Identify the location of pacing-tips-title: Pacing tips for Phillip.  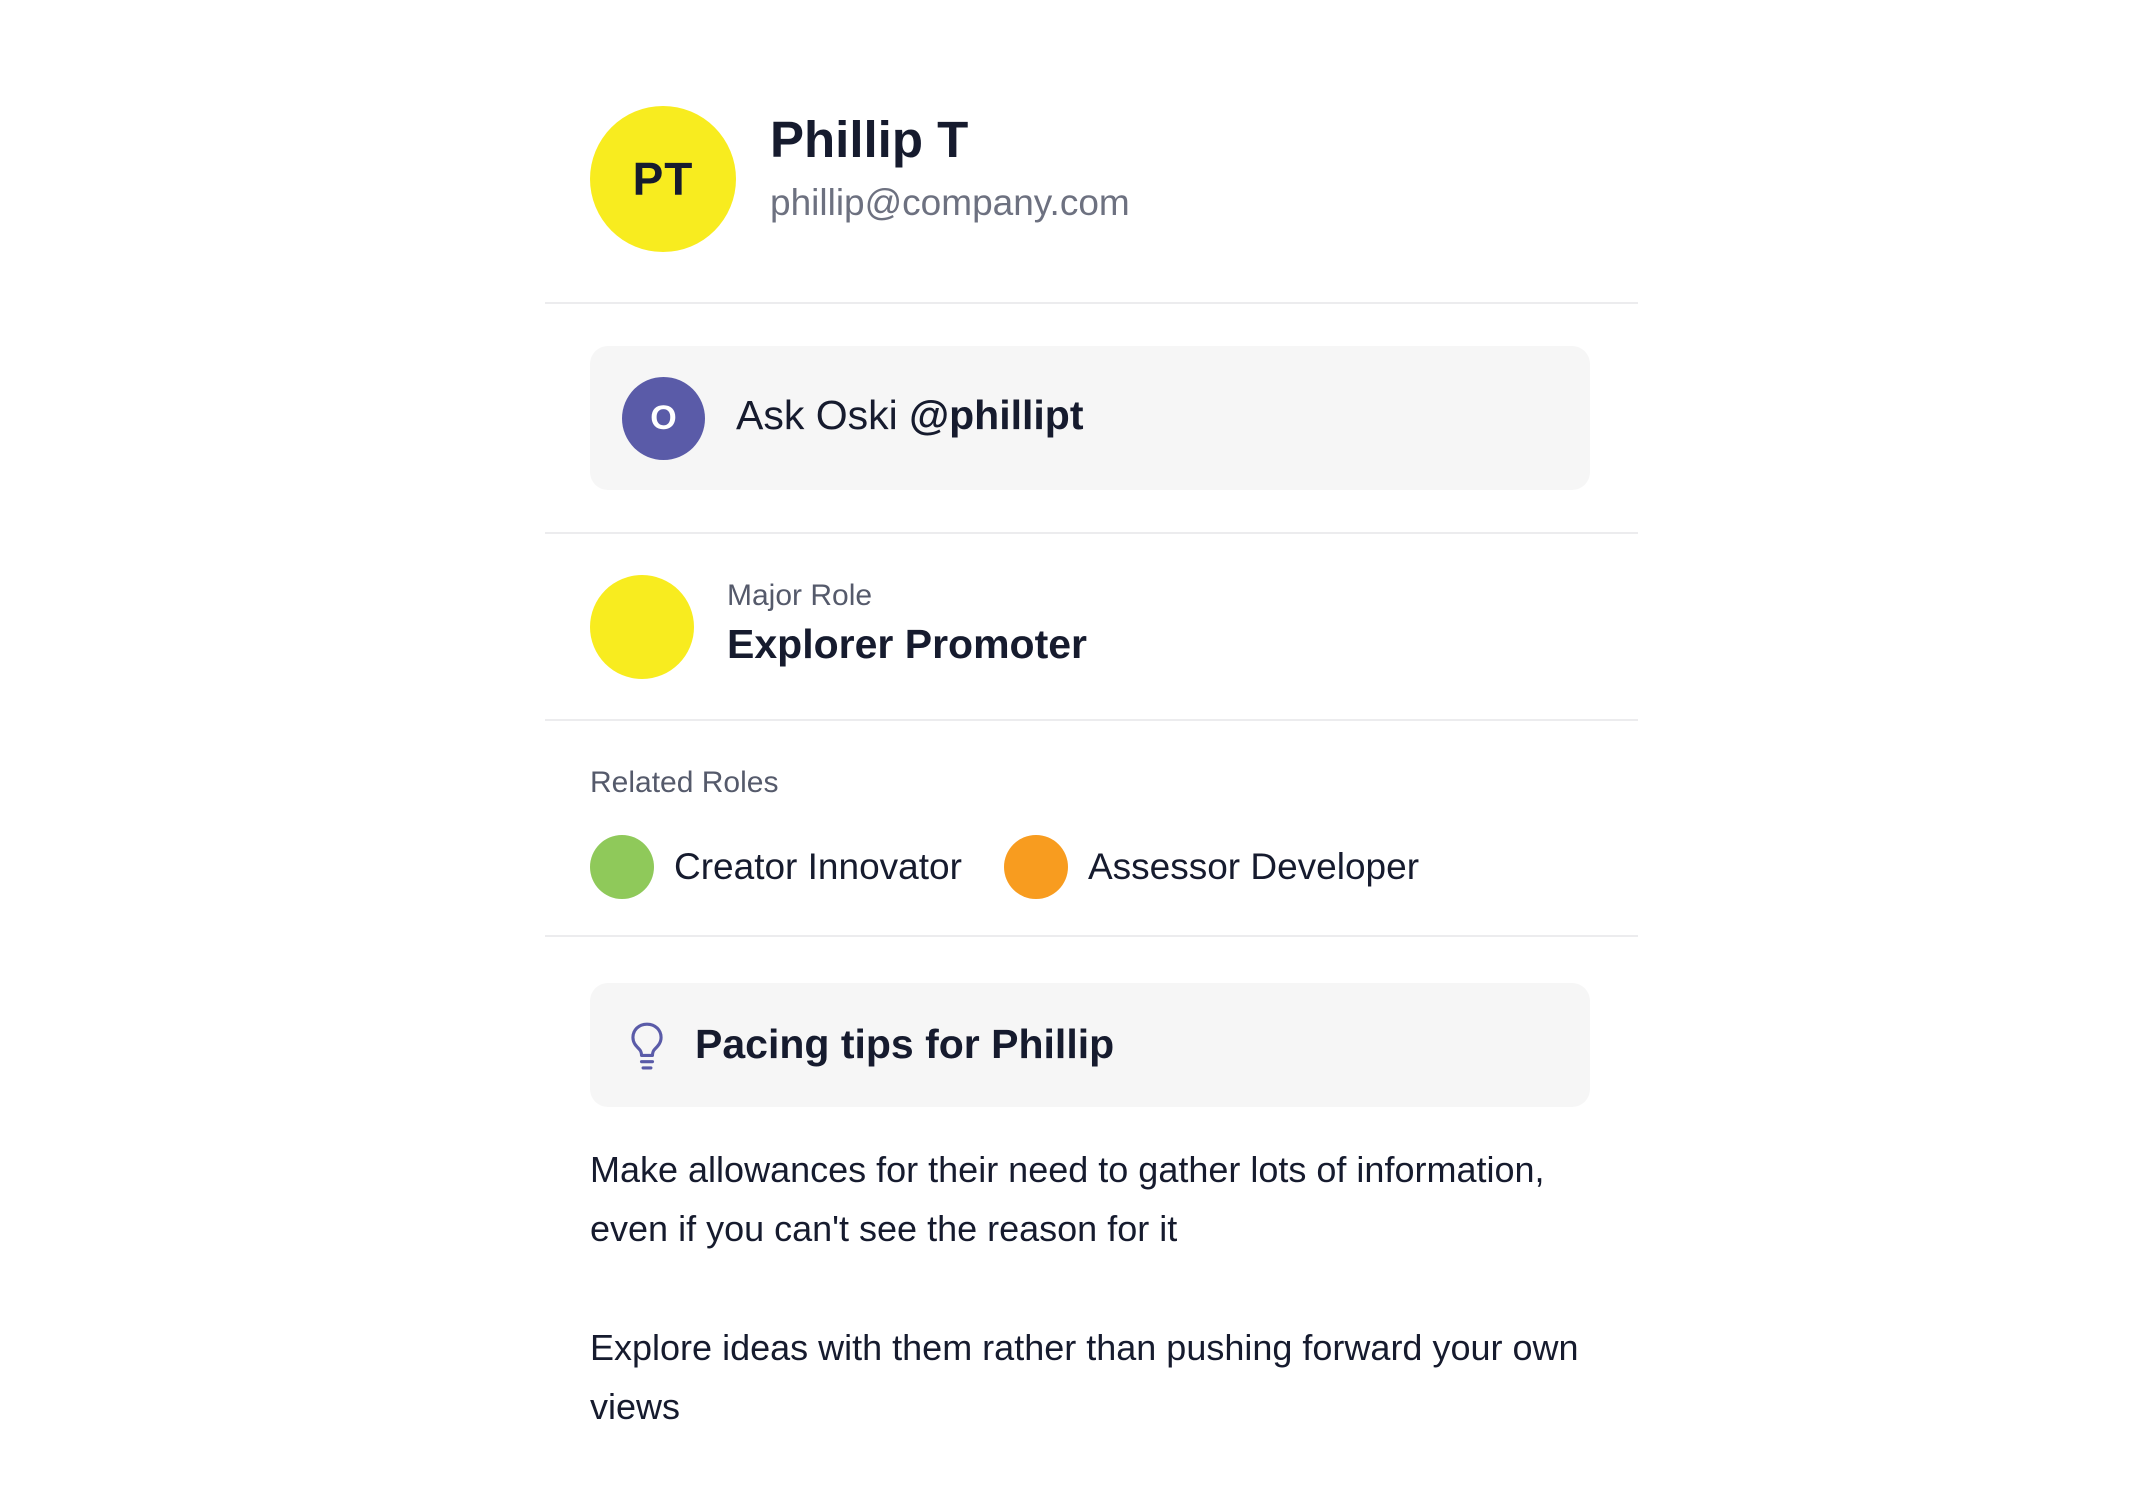
(905, 1044).